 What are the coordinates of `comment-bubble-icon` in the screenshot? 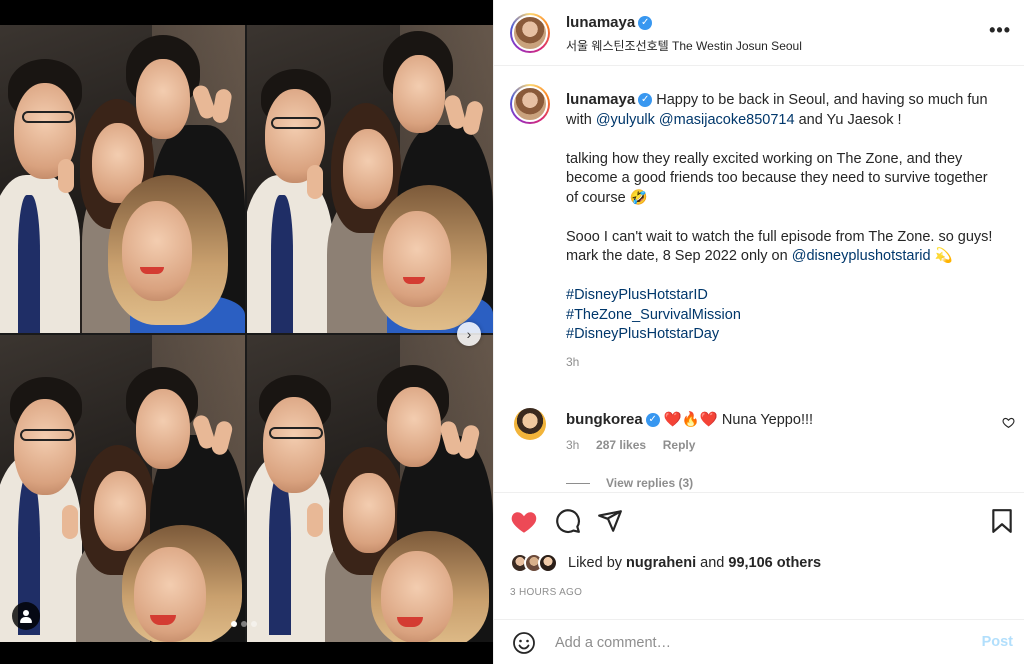 It's located at (568, 521).